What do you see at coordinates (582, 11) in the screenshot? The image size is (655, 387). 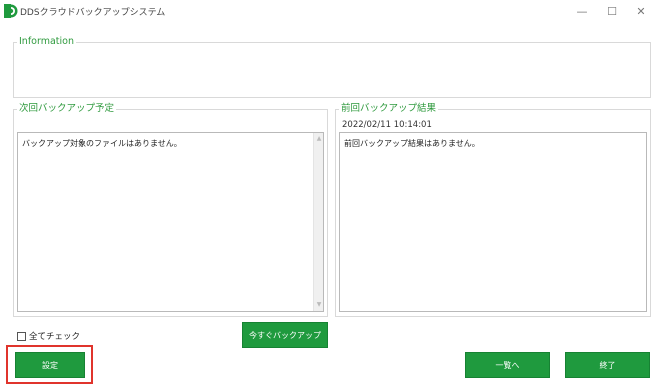 I see `minimize-button: —` at bounding box center [582, 11].